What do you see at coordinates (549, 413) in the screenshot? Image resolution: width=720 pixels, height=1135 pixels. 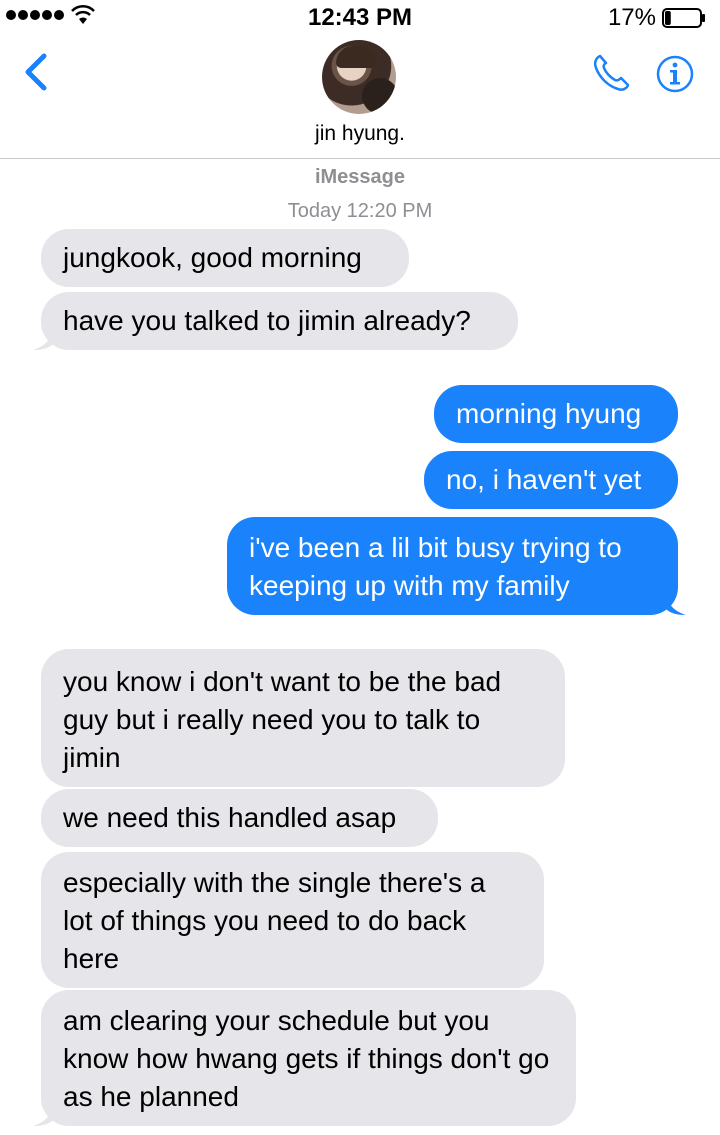 I see `message-text: morning hyung` at bounding box center [549, 413].